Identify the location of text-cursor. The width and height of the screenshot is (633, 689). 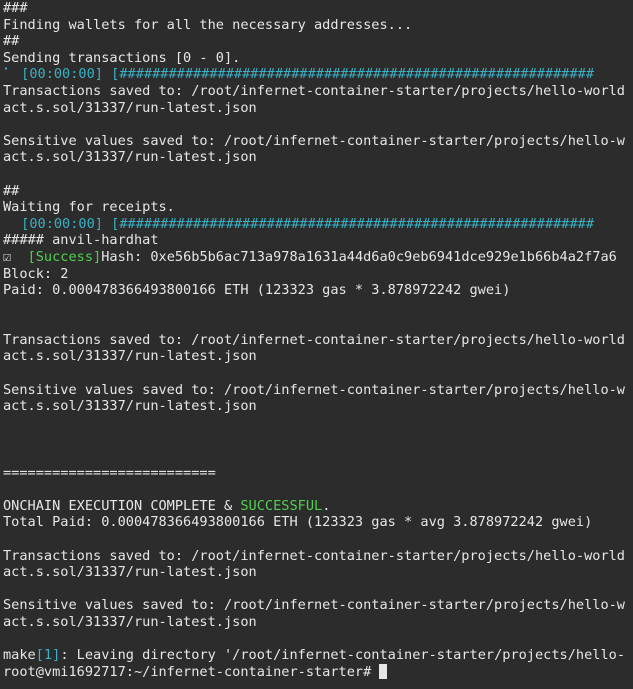
(383, 671).